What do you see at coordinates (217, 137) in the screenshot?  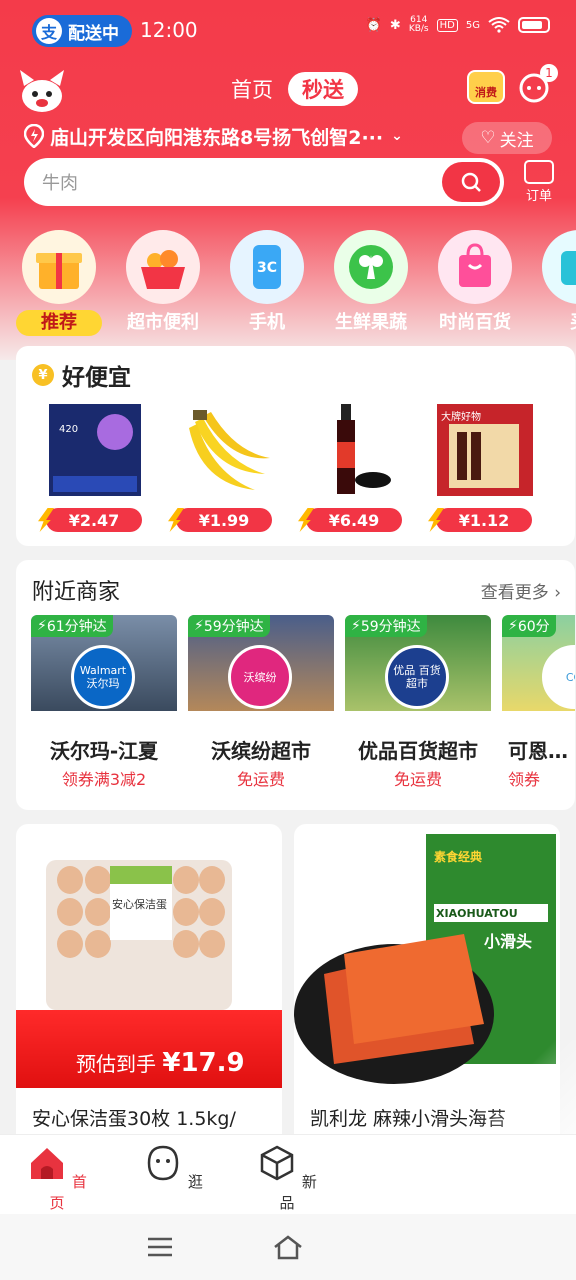 I see `address-text: 庙山开发区向阳港东路8号扬飞创智2···` at bounding box center [217, 137].